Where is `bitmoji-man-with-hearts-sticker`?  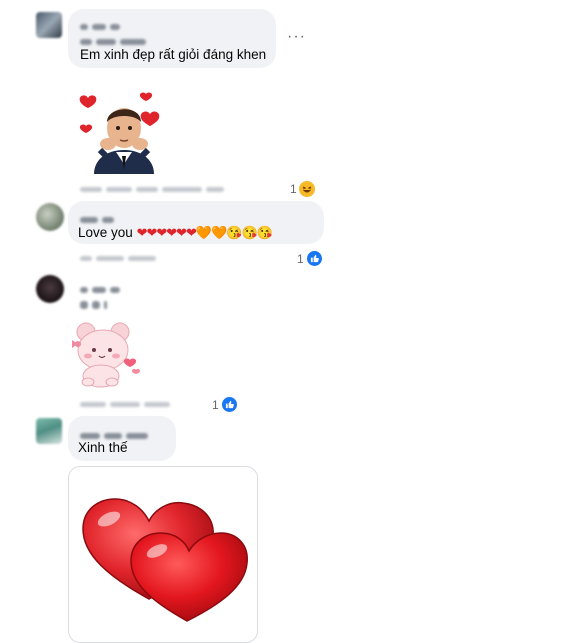
bitmoji-man-with-hearts-sticker is located at coordinates (123, 132).